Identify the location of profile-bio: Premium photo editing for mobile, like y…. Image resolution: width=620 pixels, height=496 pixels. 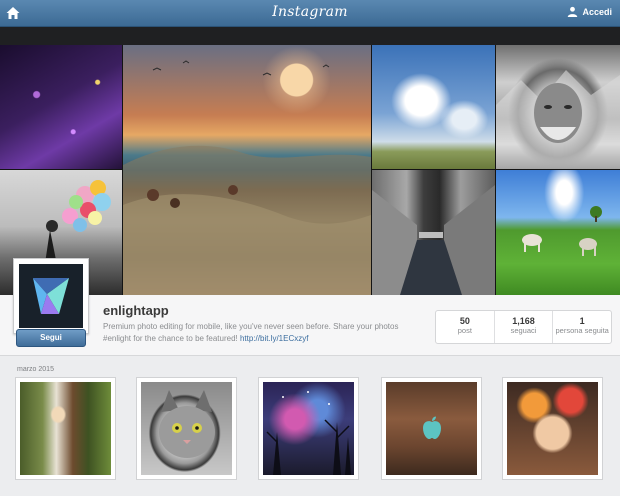
(263, 333).